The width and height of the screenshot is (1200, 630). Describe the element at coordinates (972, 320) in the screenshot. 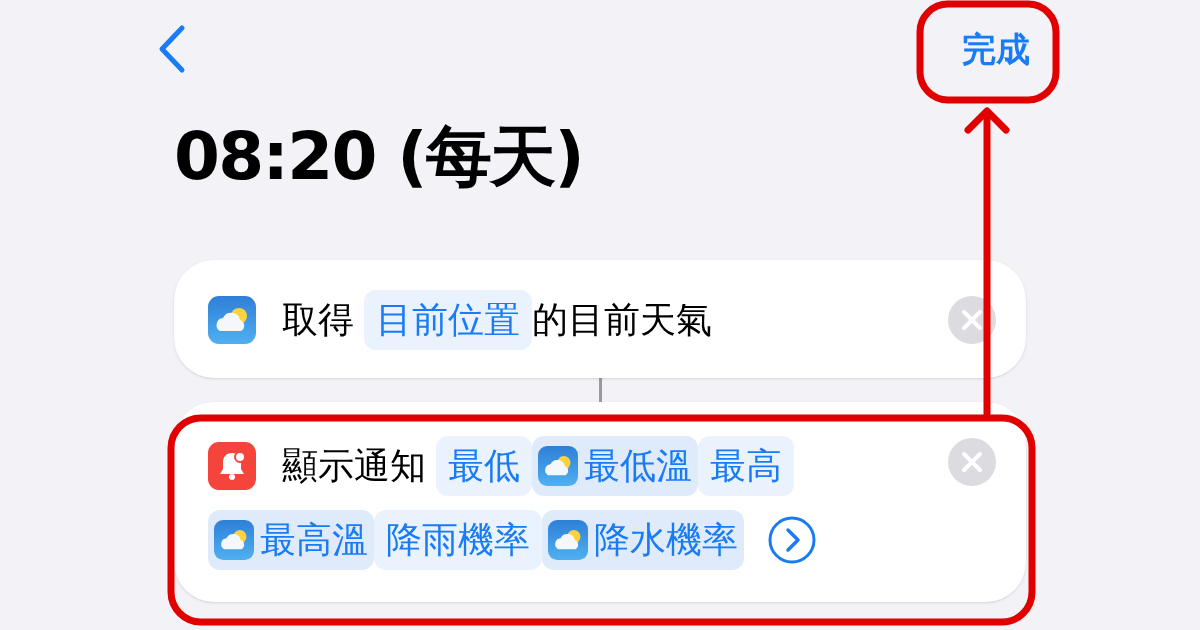

I see `remove-icon` at that location.